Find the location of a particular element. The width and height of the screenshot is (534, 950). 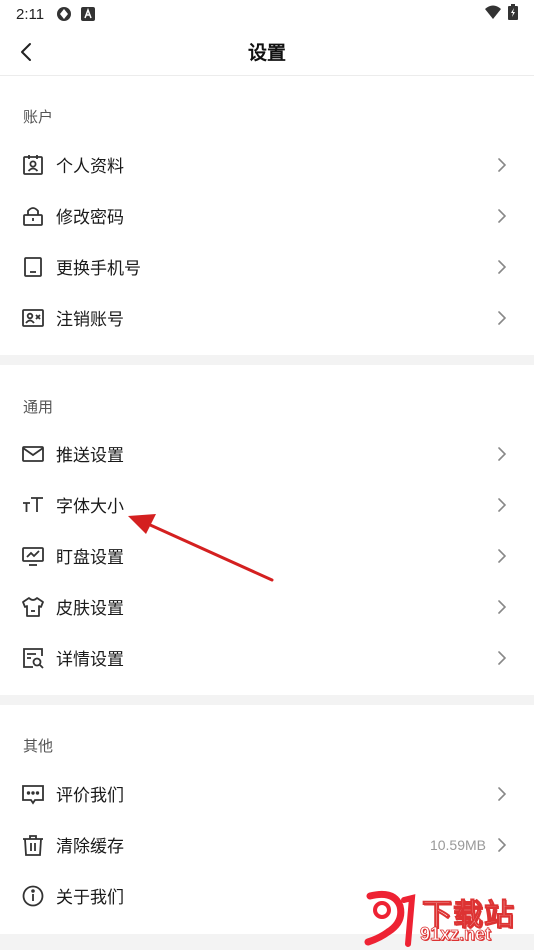

watermark: 下载站 91xz.net is located at coordinates (445, 919).